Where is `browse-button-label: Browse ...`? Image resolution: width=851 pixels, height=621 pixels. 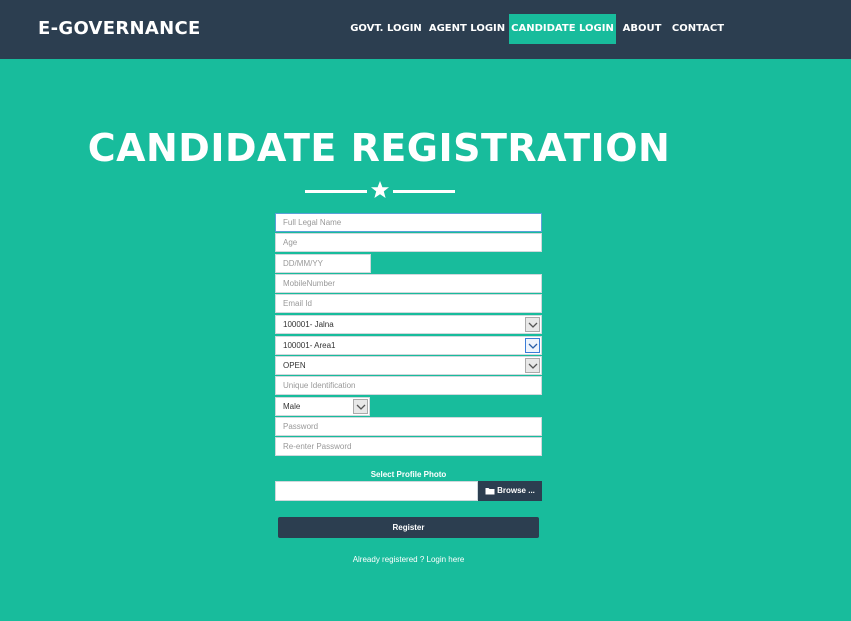 browse-button-label: Browse ... is located at coordinates (516, 490).